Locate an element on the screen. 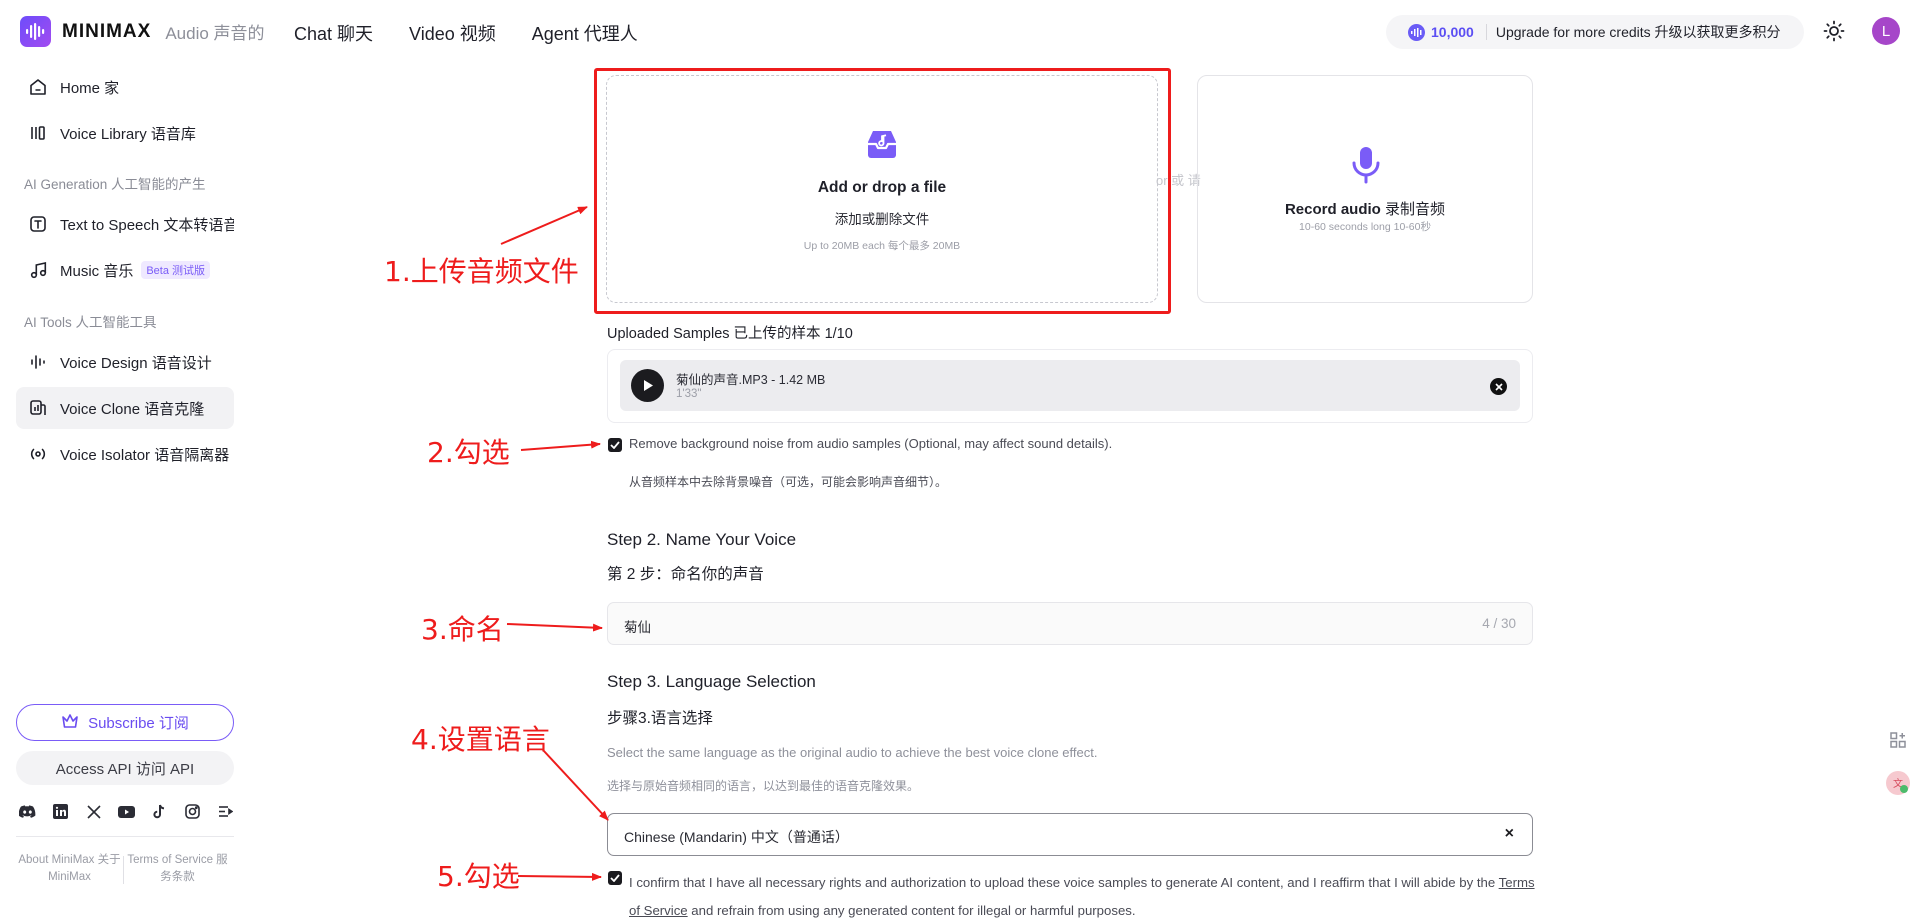 The height and width of the screenshot is (919, 1920). record-duration-hint: 10-60 seconds long 10-60秒 is located at coordinates (1365, 227).